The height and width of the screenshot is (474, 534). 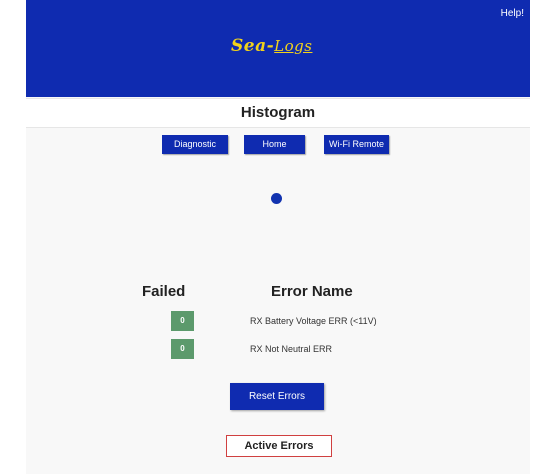 I want to click on logo-text-script: Logs, so click(x=293, y=46).